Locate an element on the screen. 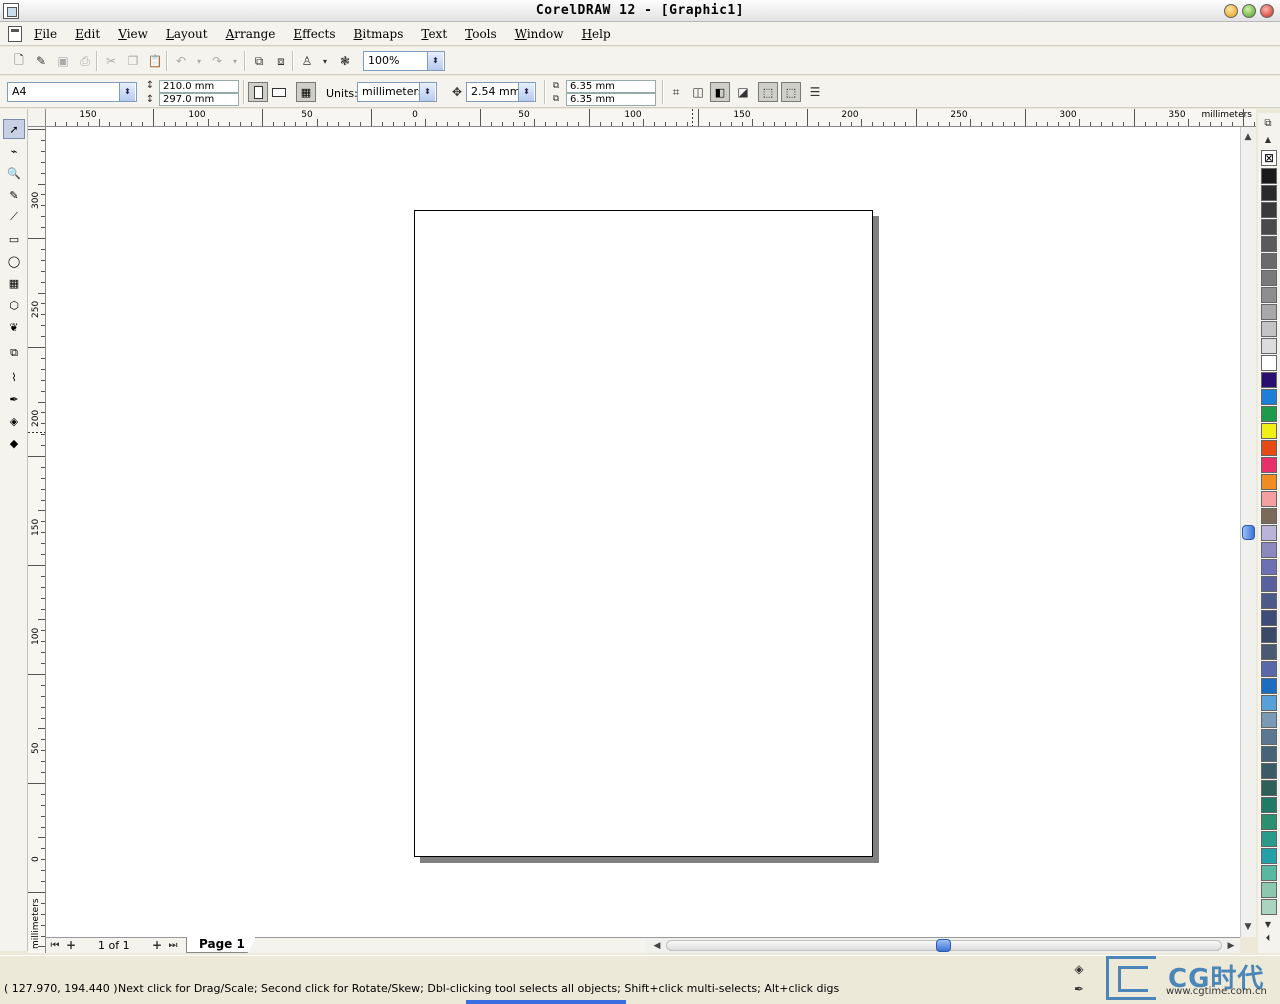 The height and width of the screenshot is (1004, 1280). snap-to-grid-icon: ⌗ is located at coordinates (676, 92).